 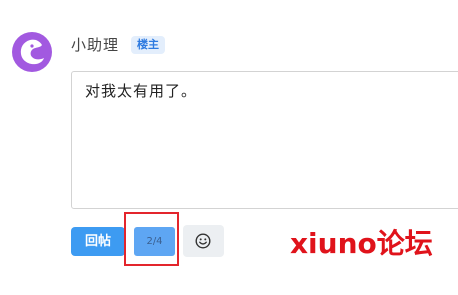 What do you see at coordinates (141, 91) in the screenshot?
I see `reply-text: 对我太有用了。` at bounding box center [141, 91].